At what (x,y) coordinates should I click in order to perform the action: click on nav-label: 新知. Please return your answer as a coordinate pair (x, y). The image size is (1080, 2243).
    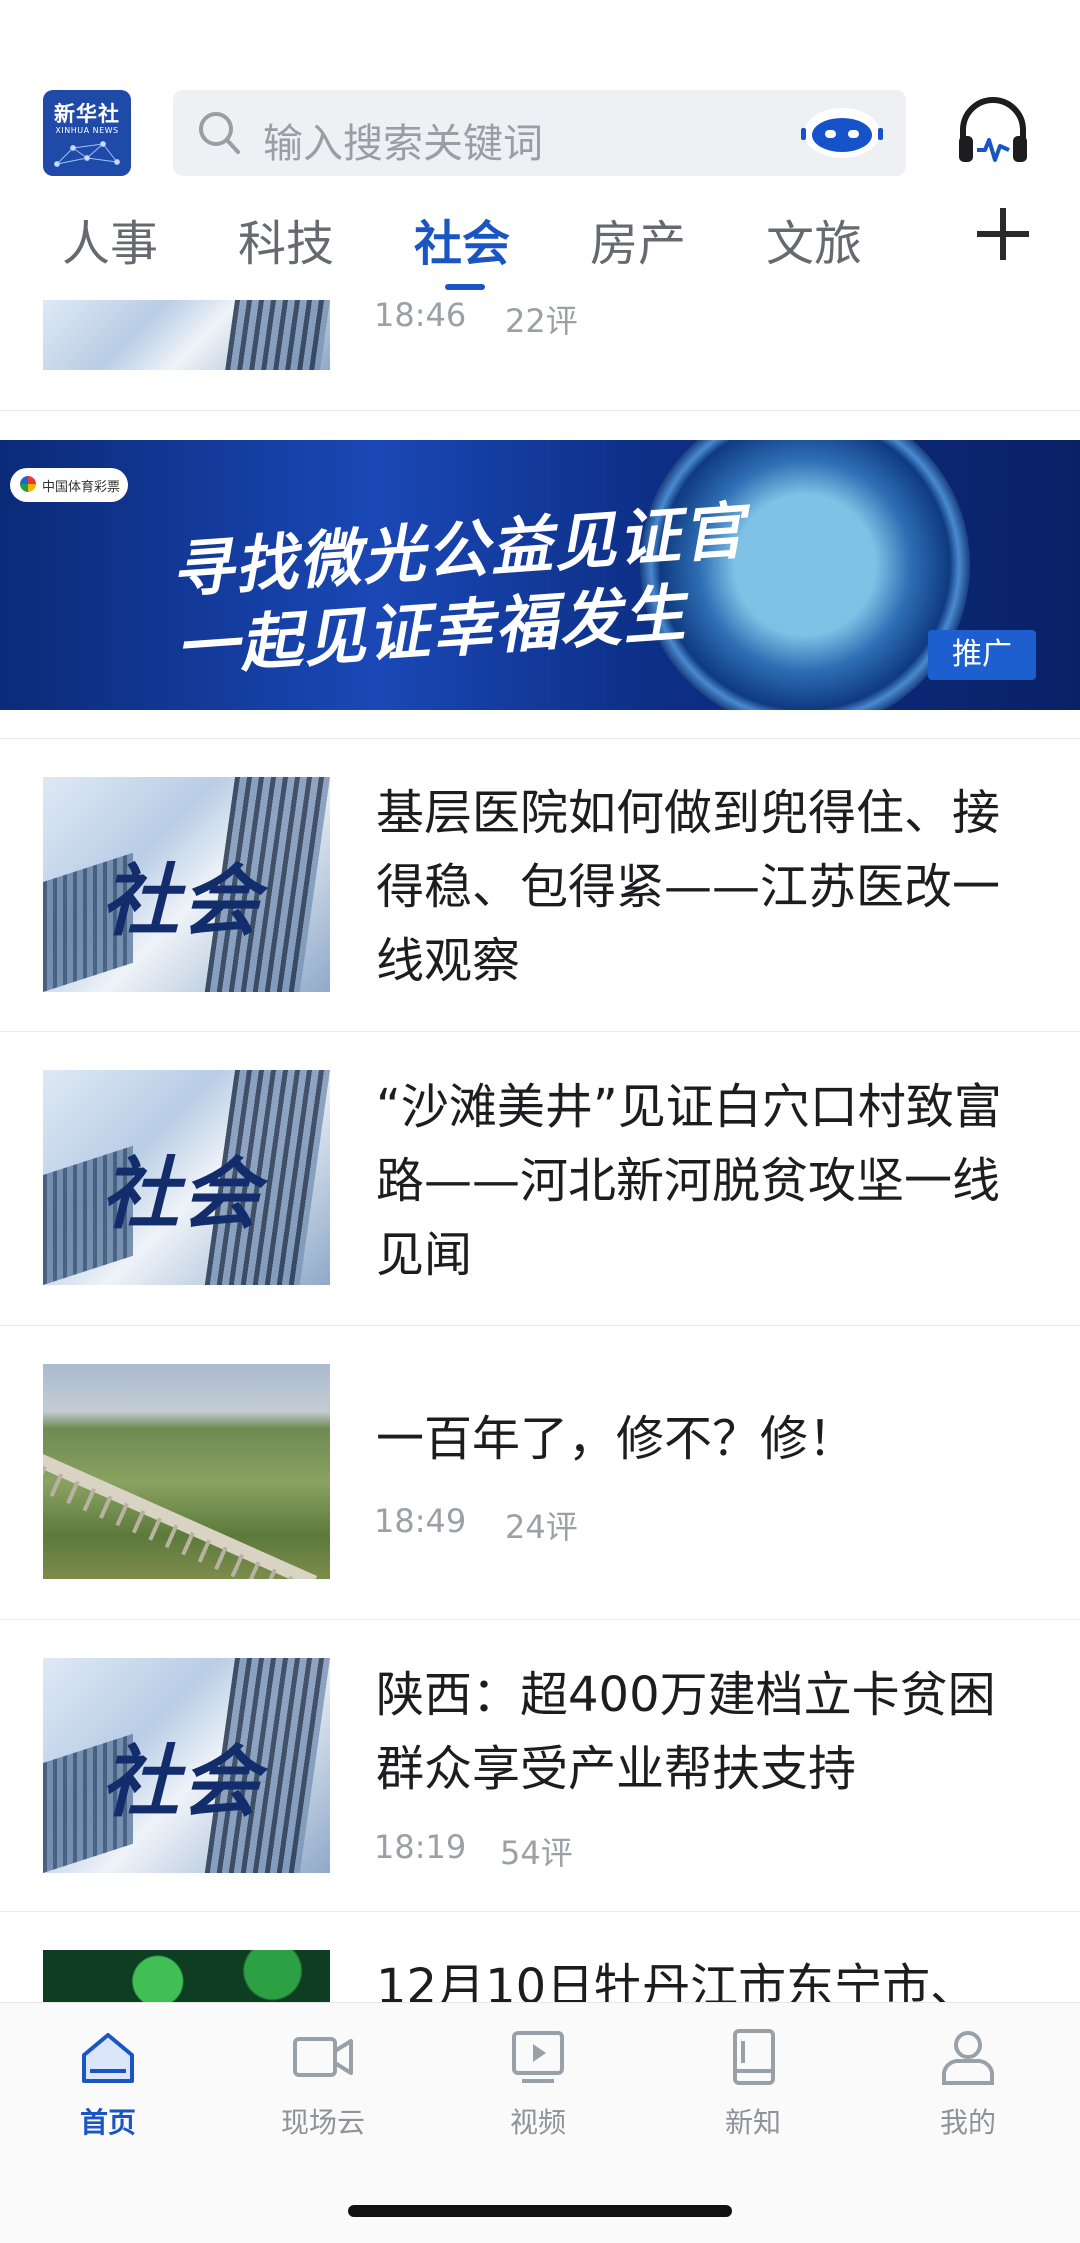
    Looking at the image, I should click on (752, 2122).